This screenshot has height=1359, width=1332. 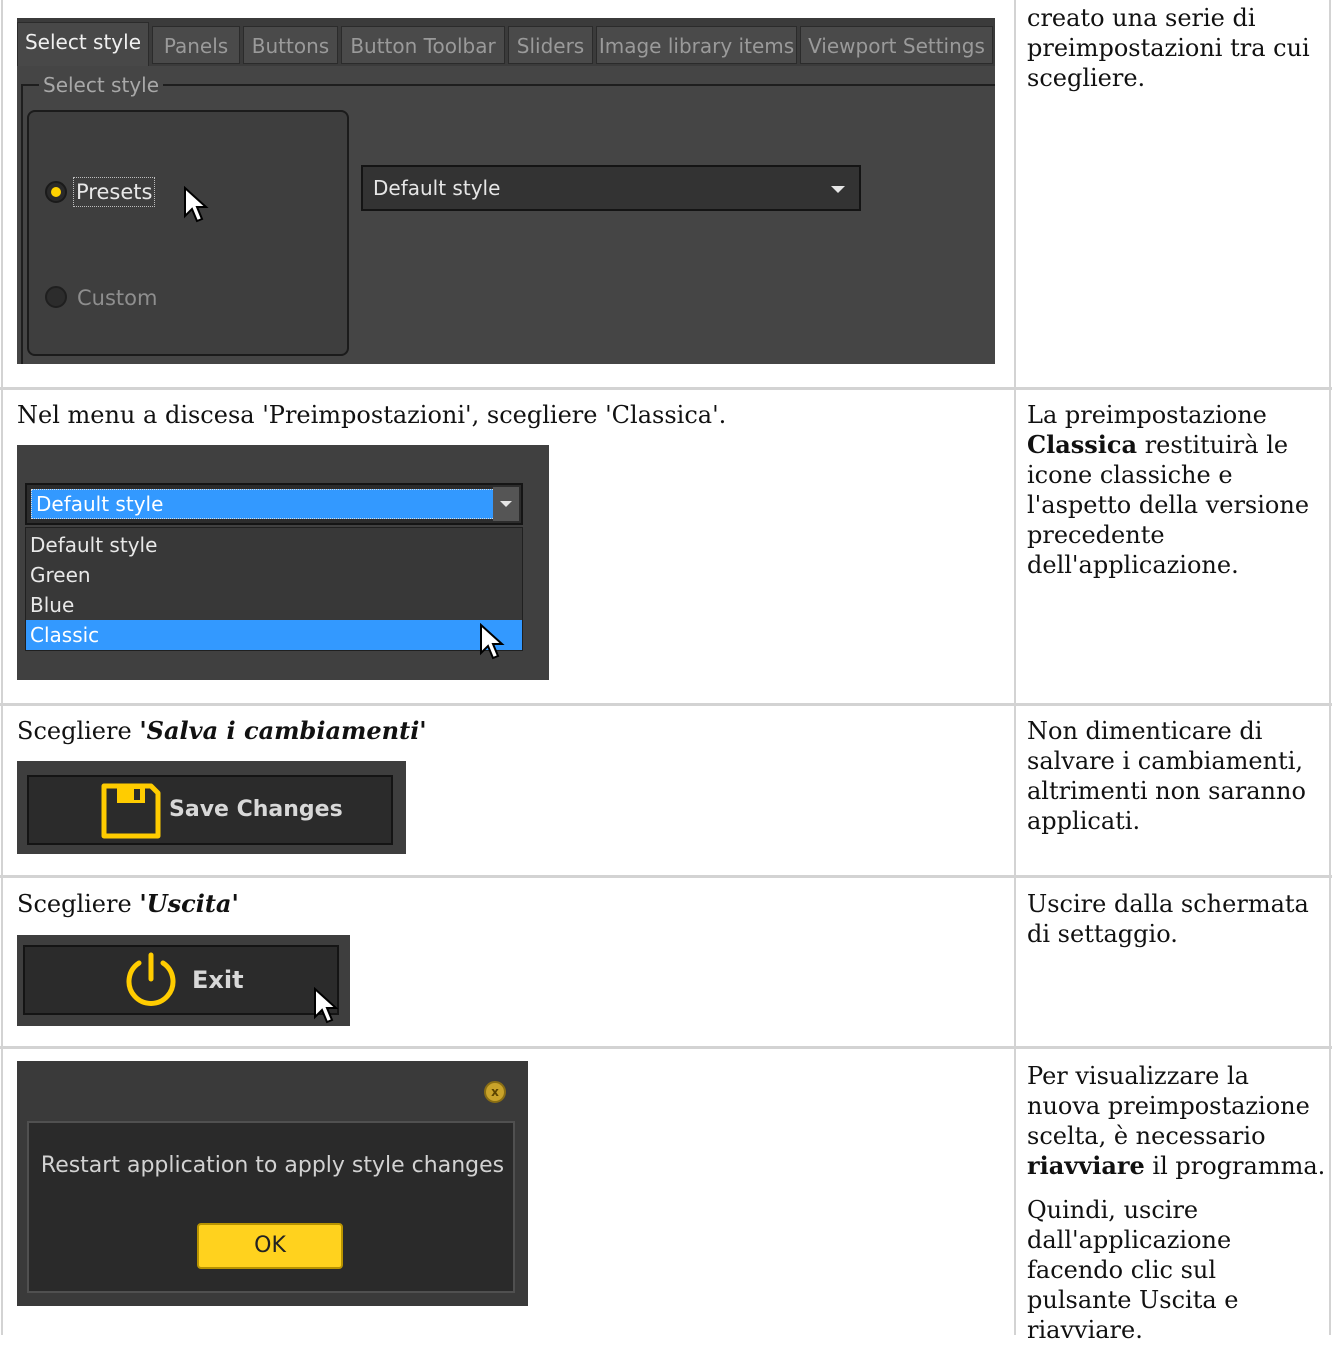 I want to click on table-right-border, so click(x=1330, y=667).